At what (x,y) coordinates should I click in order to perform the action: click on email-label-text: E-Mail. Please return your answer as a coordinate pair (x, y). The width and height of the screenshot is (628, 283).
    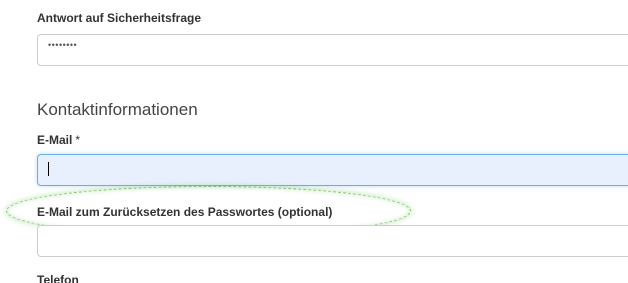
    Looking at the image, I should click on (55, 140).